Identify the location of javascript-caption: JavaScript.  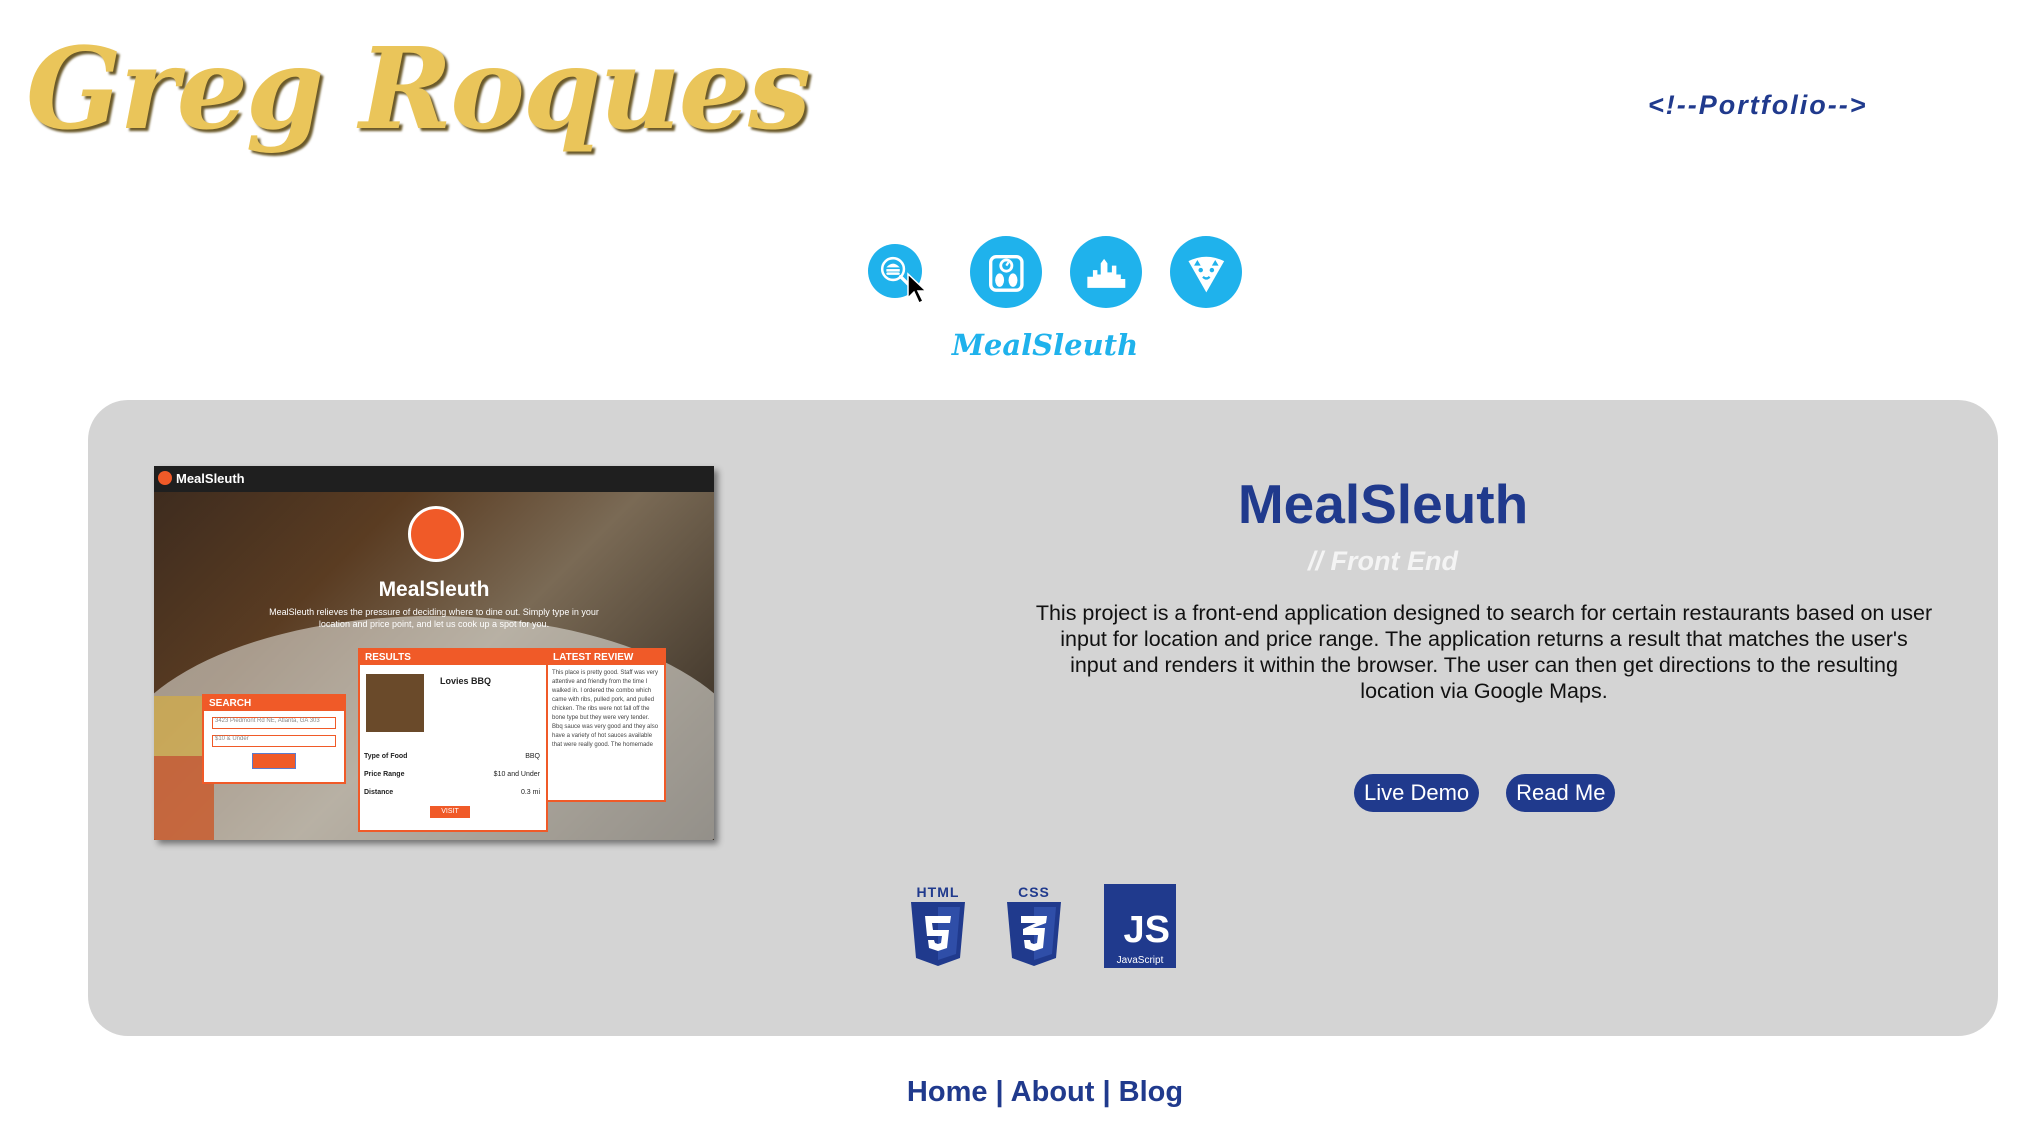
(1140, 960).